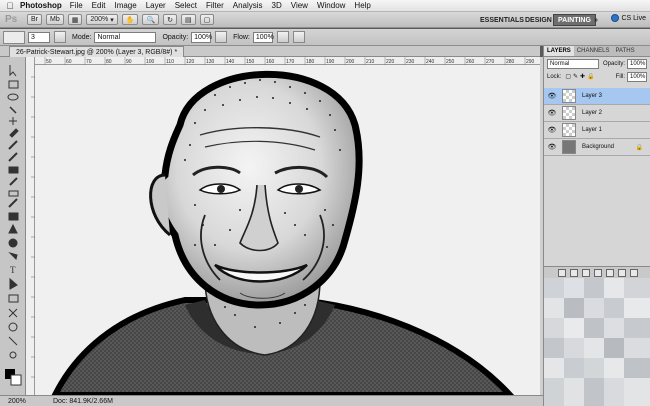  I want to click on opacity-value: 100%, so click(203, 37).